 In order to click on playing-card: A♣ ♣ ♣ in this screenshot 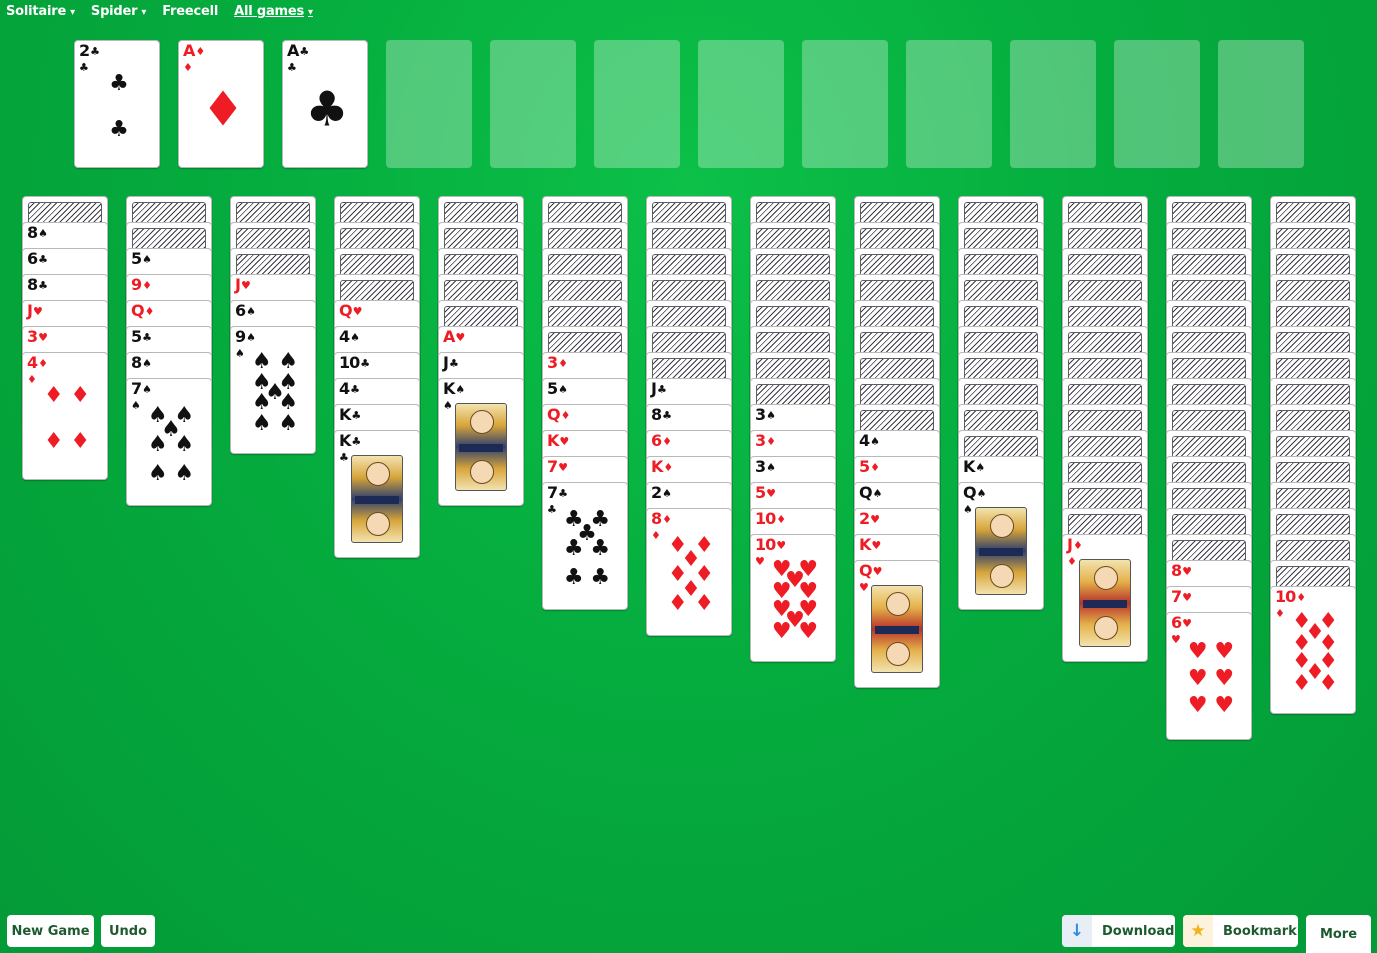, I will do `click(325, 104)`.